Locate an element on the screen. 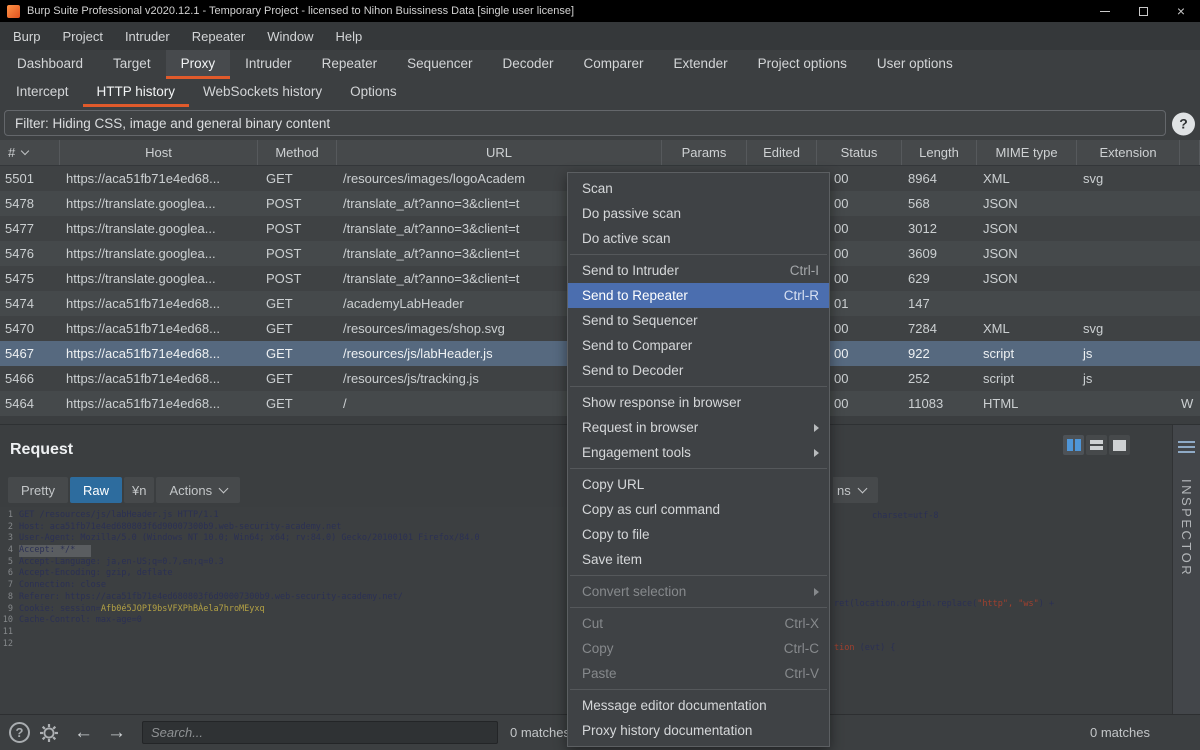 This screenshot has height=750, width=1200. request-tab-actions: Actions is located at coordinates (198, 490).